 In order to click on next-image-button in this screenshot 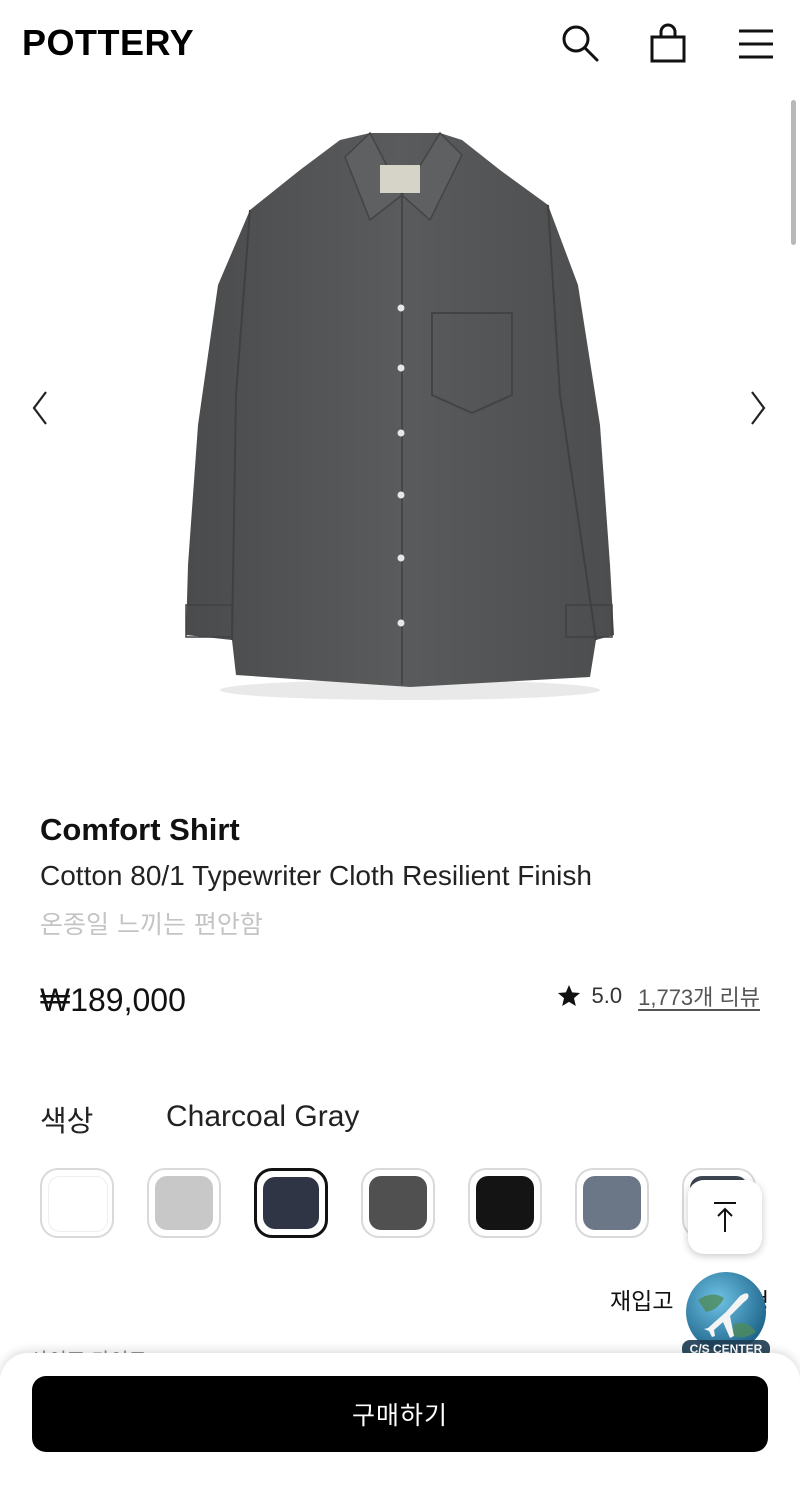, I will do `click(758, 408)`.